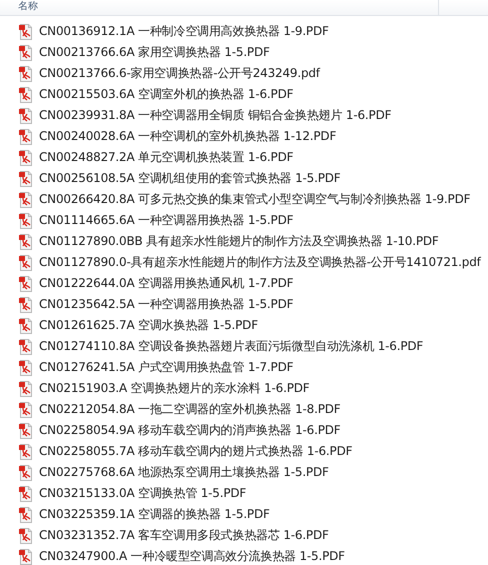  Describe the element at coordinates (190, 178) in the screenshot. I see `file-name: CN00256108.5A 空调机组使用的套管式换热器 1-5.PDF` at that location.